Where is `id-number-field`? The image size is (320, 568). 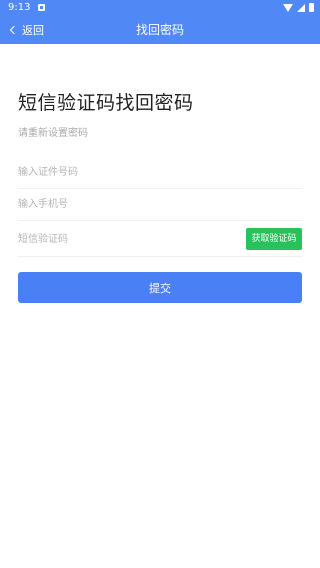 id-number-field is located at coordinates (160, 172).